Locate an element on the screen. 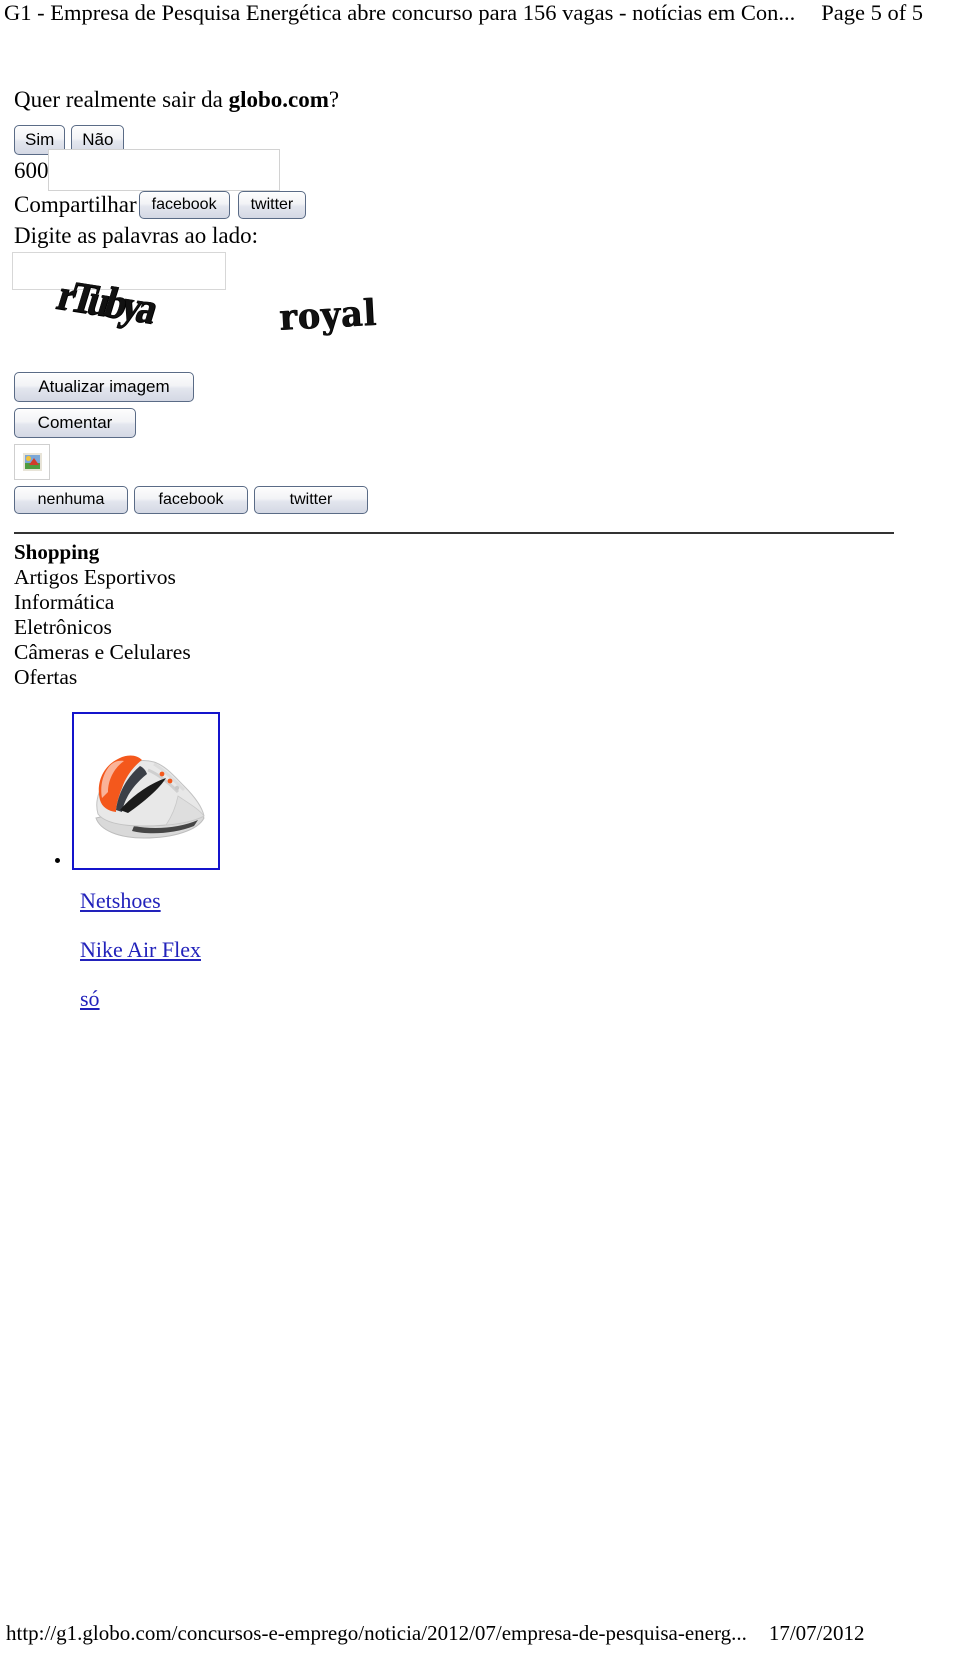 The image size is (960, 1654). price-link-row: só is located at coordinates (520, 1010).